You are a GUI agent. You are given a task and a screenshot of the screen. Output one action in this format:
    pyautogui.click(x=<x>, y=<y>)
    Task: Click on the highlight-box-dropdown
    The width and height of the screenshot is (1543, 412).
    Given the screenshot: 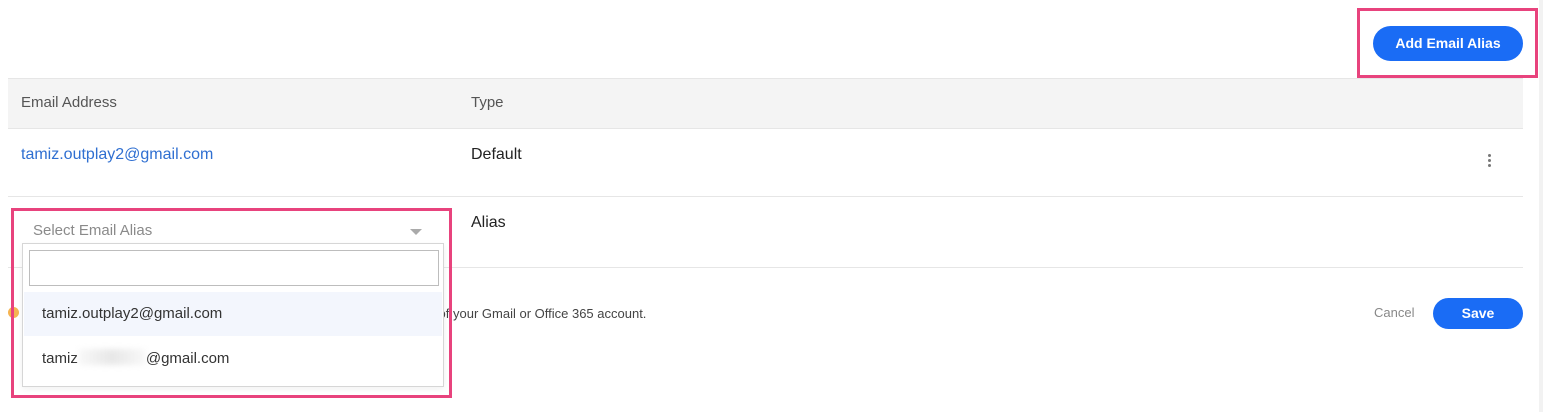 What is the action you would take?
    pyautogui.click(x=231, y=303)
    